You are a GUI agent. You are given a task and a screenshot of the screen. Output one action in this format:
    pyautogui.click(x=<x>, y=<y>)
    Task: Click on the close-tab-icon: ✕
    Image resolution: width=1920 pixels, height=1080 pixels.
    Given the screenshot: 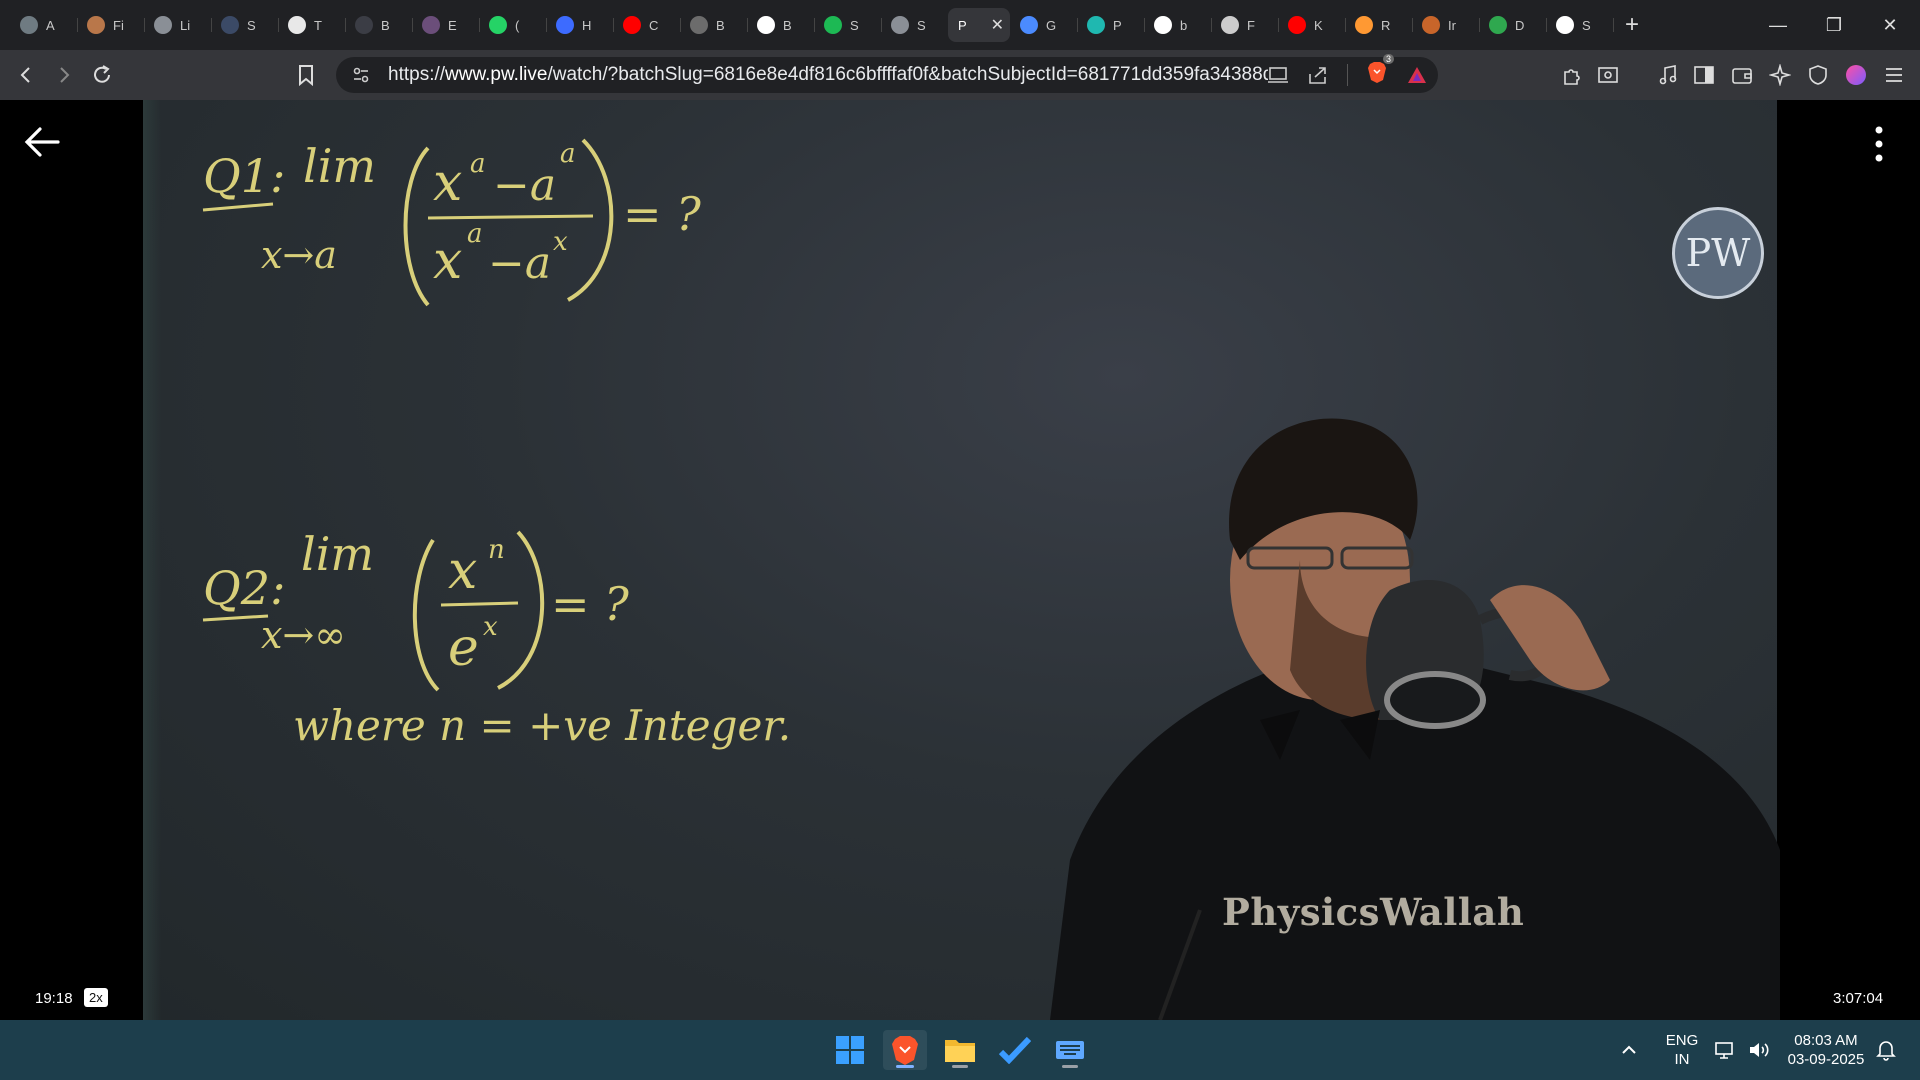 What is the action you would take?
    pyautogui.click(x=997, y=25)
    